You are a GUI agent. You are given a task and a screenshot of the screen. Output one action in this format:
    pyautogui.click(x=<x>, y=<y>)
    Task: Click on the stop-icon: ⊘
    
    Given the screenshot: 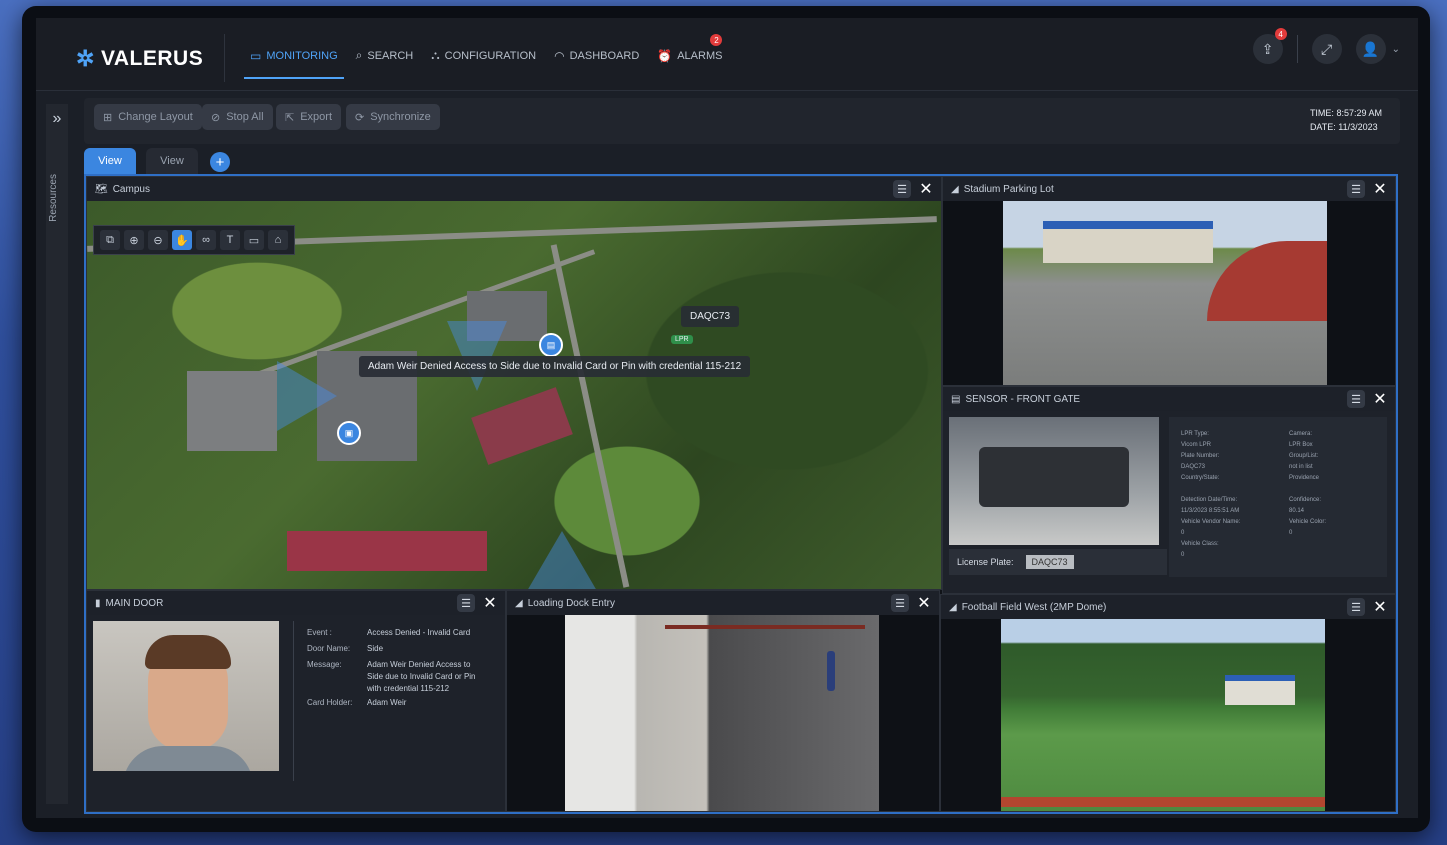 What is the action you would take?
    pyautogui.click(x=216, y=117)
    